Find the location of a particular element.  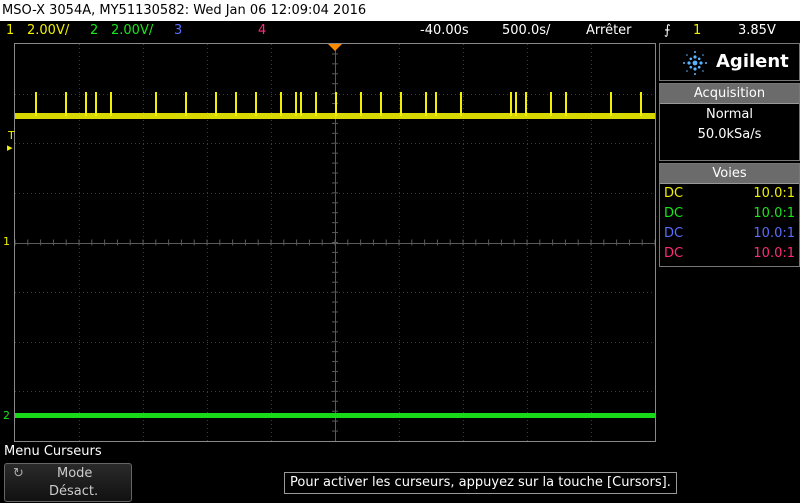

trigger-source: 1 is located at coordinates (697, 31).